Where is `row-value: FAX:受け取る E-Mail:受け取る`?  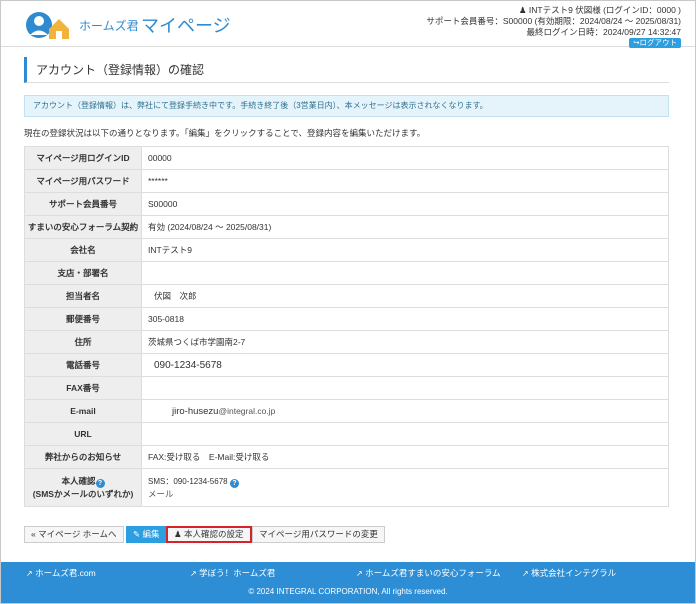
row-value: FAX:受け取る E-Mail:受け取る is located at coordinates (405, 457).